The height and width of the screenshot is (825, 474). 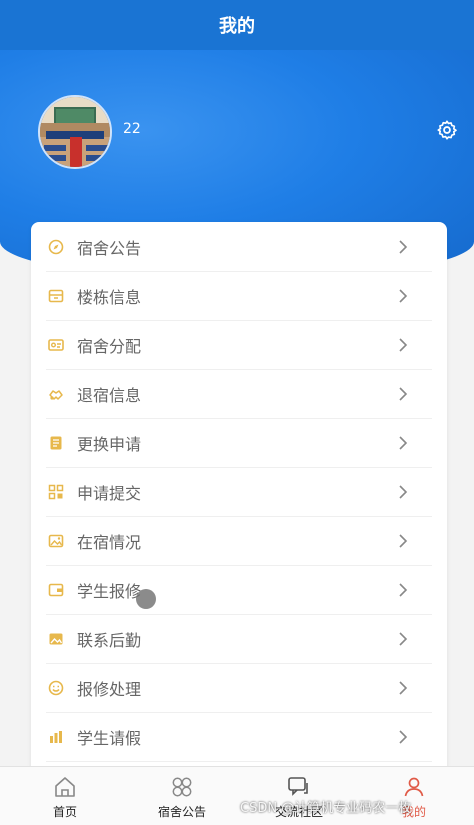 I want to click on card-icon, so click(x=56, y=345).